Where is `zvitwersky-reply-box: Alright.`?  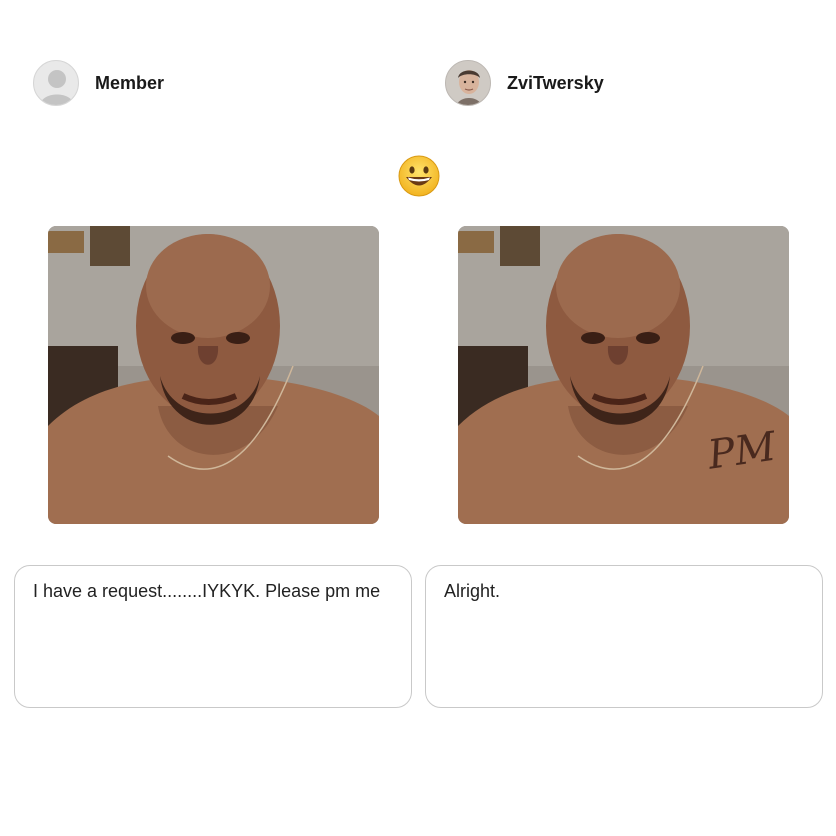
zvitwersky-reply-box: Alright. is located at coordinates (624, 636).